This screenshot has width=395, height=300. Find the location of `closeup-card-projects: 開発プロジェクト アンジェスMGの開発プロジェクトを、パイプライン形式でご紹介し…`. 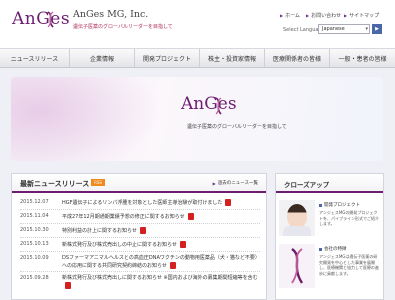

closeup-card-projects: 開発プロジェクト アンジェスMGの開発プロジェクトを、パイプライン形式でご紹介し… is located at coordinates (331, 219).